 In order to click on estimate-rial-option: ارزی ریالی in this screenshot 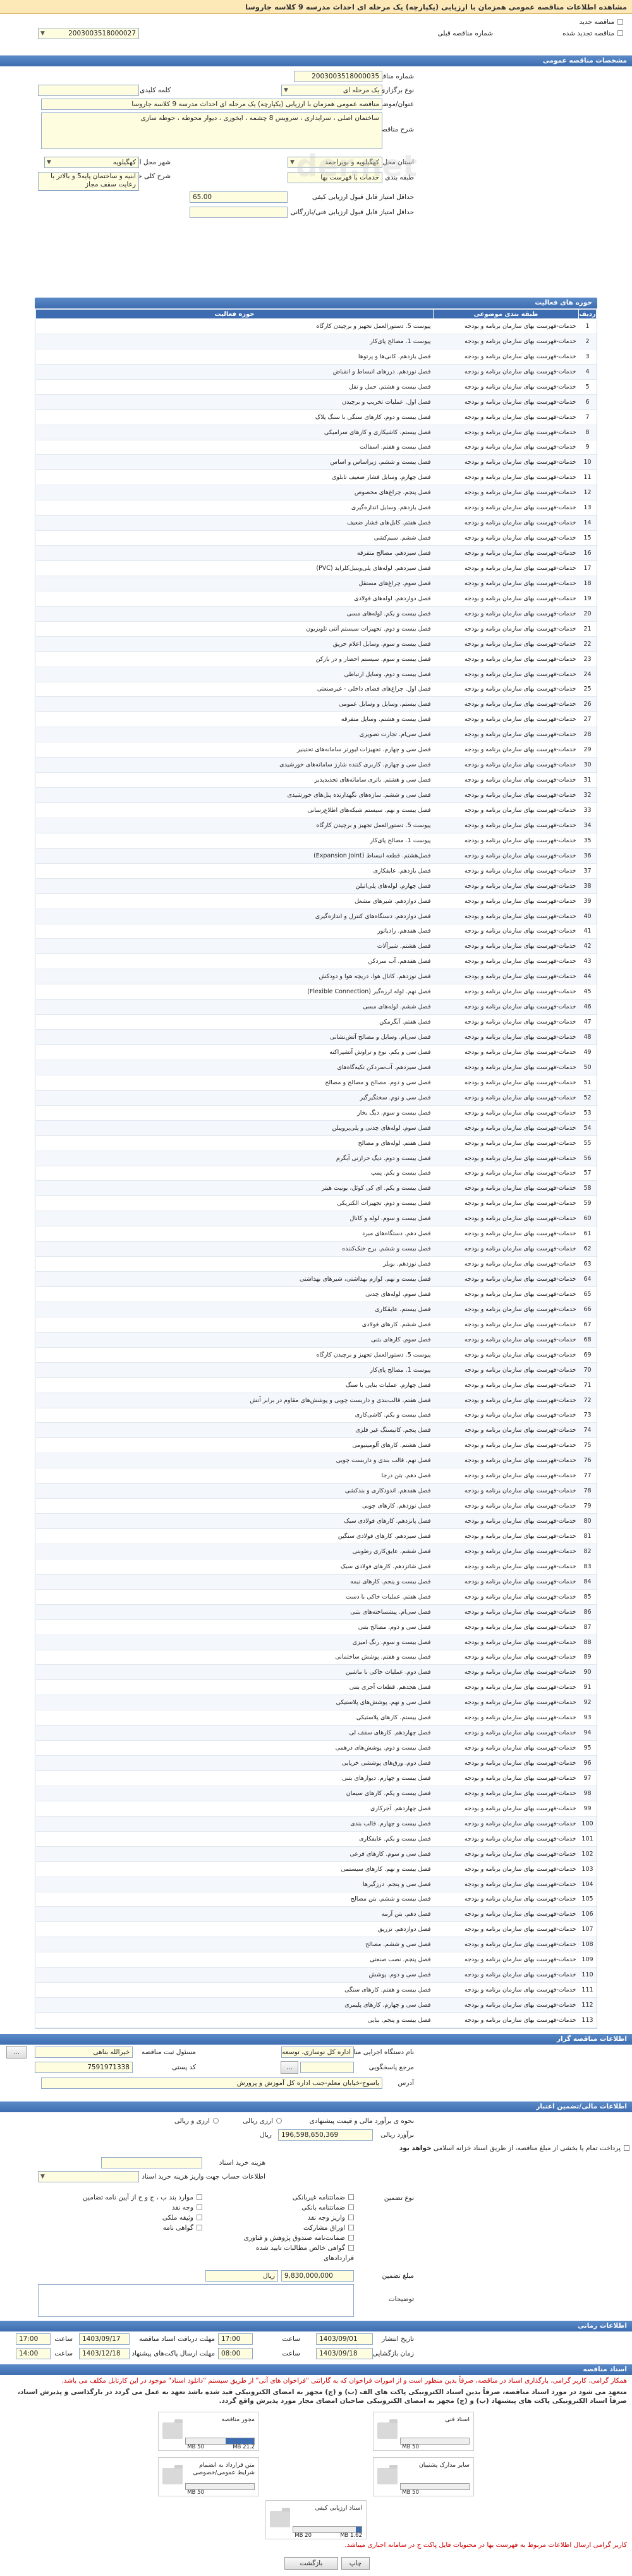, I will do `click(262, 2121)`.